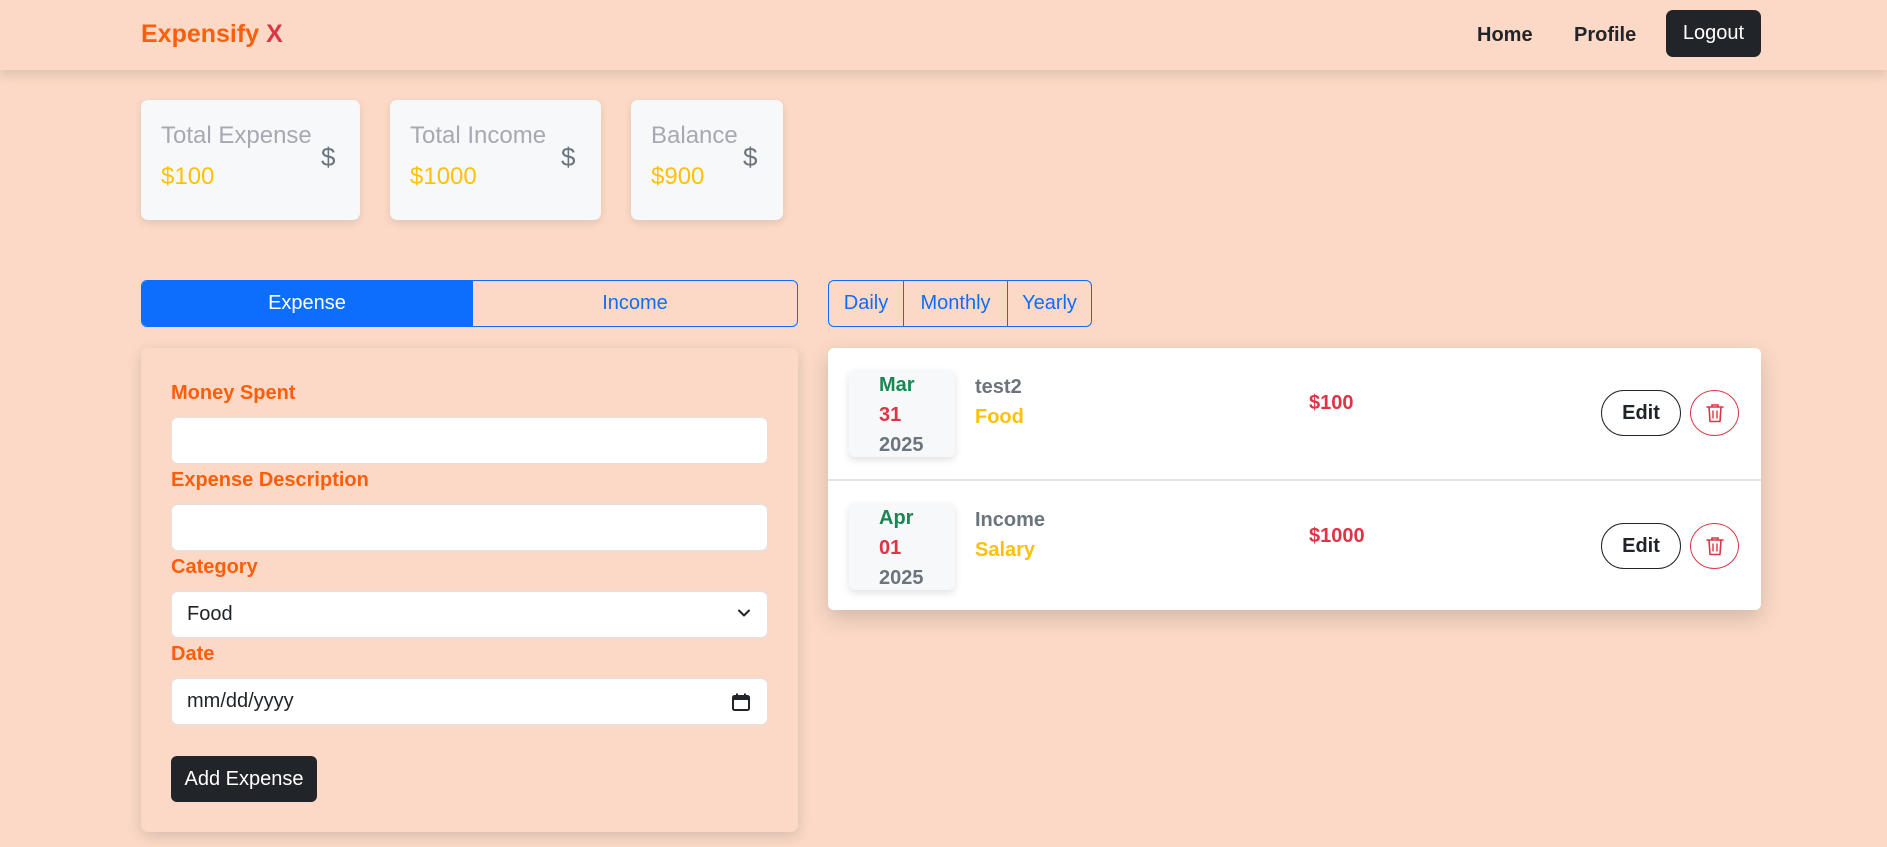  Describe the element at coordinates (897, 385) in the screenshot. I see `date-month: Mar` at that location.